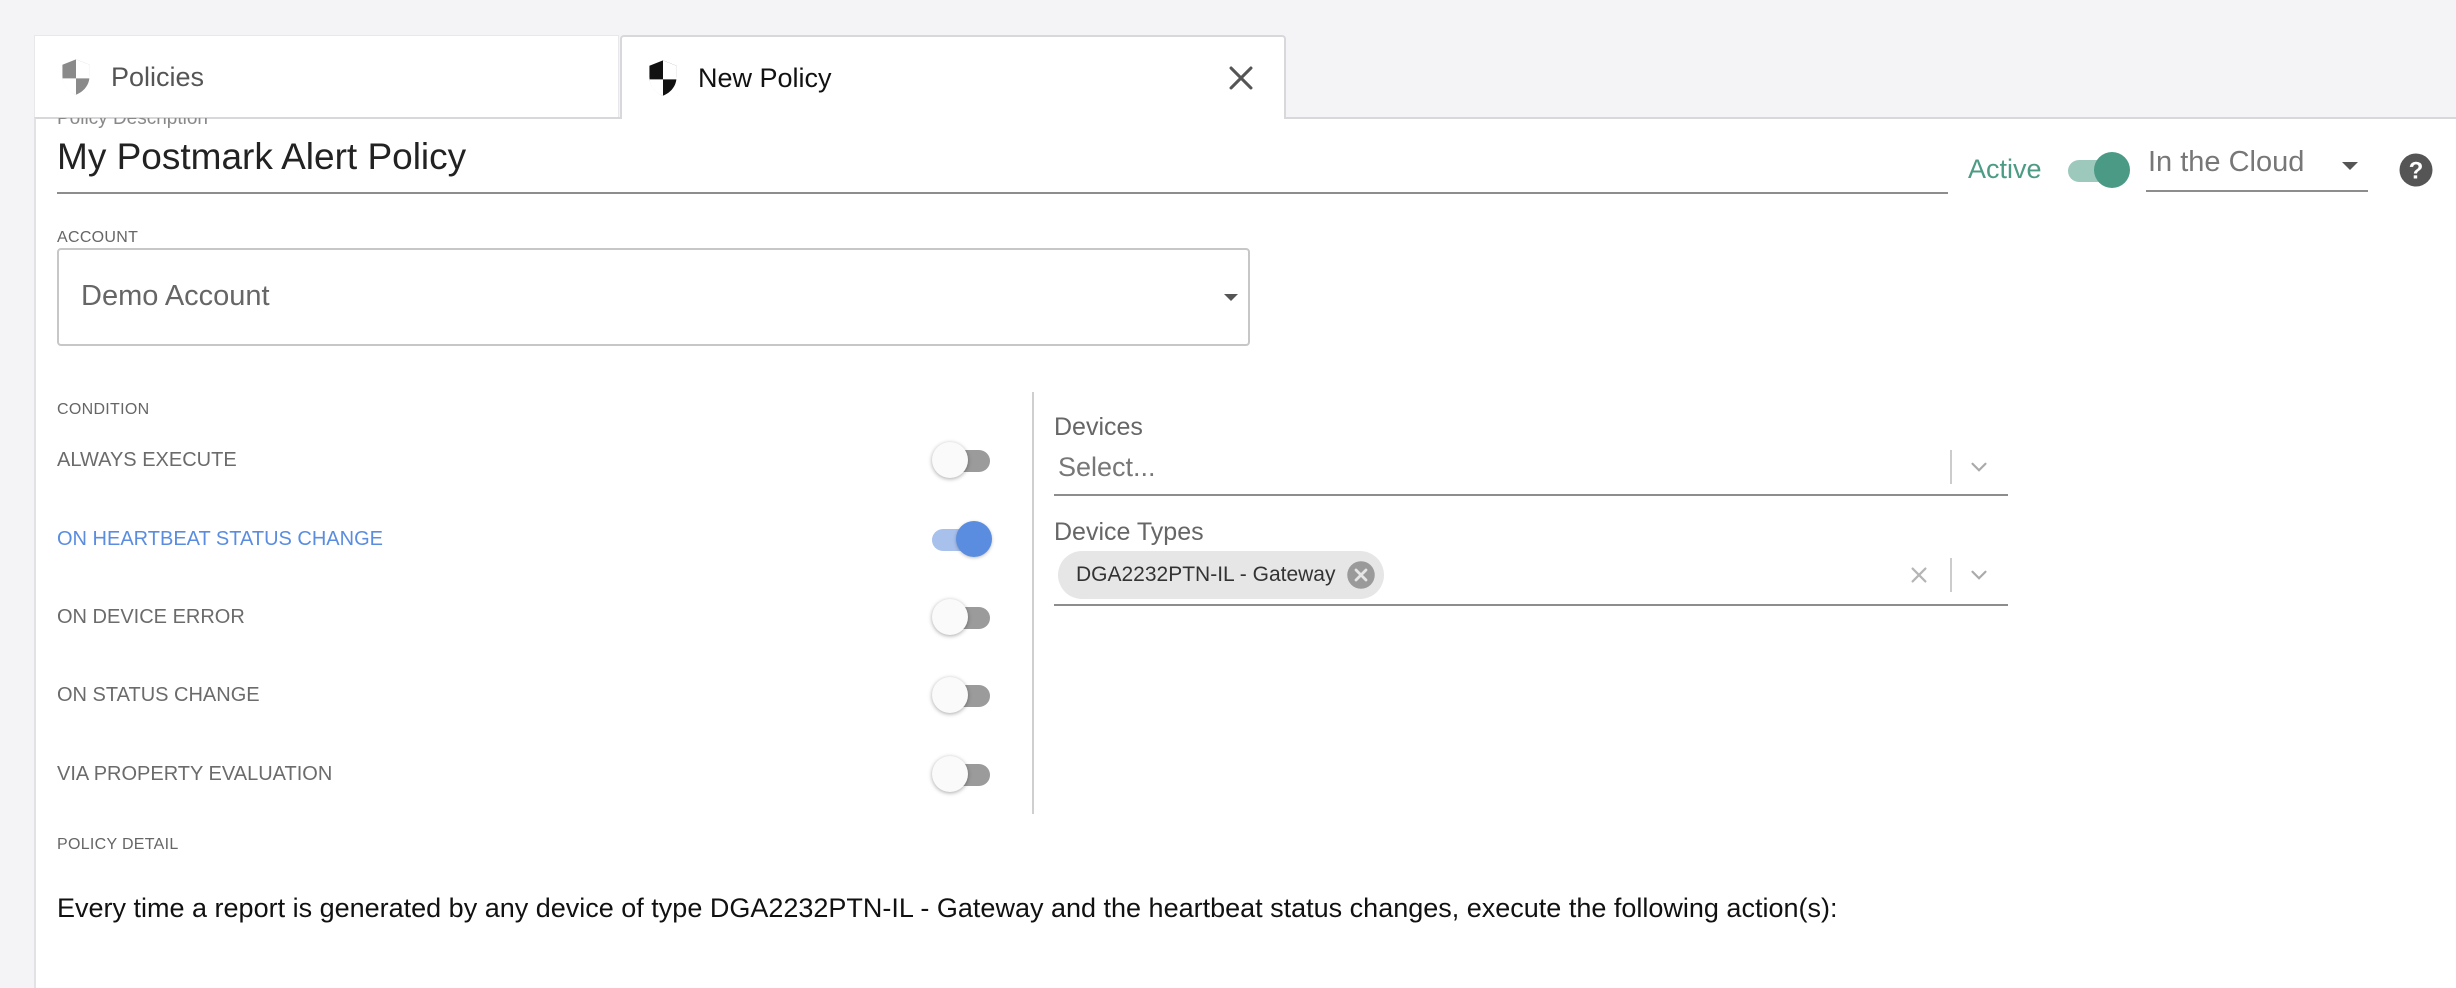 Image resolution: width=2456 pixels, height=988 pixels. What do you see at coordinates (220, 539) in the screenshot?
I see `condition-heartbeat-label: ON HEARTBEAT STATUS CHANGE` at bounding box center [220, 539].